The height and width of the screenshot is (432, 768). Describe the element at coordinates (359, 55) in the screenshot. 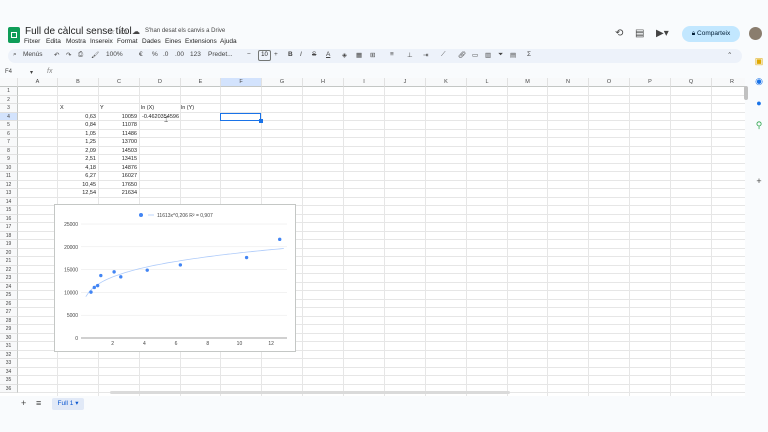

I see `borders-icon: ▦` at that location.